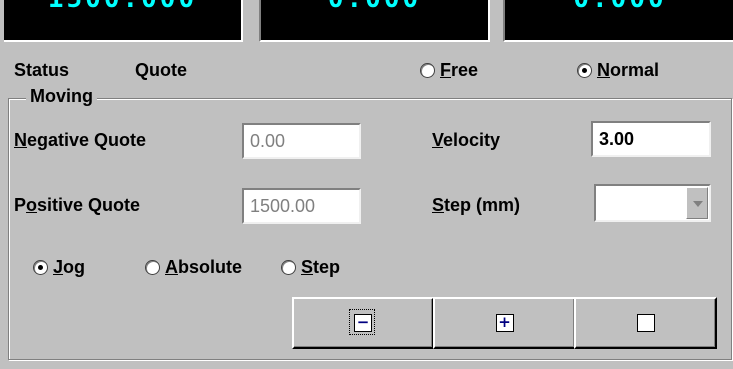 The image size is (733, 369). I want to click on position-display-2-value: 0.000, so click(374, 7).